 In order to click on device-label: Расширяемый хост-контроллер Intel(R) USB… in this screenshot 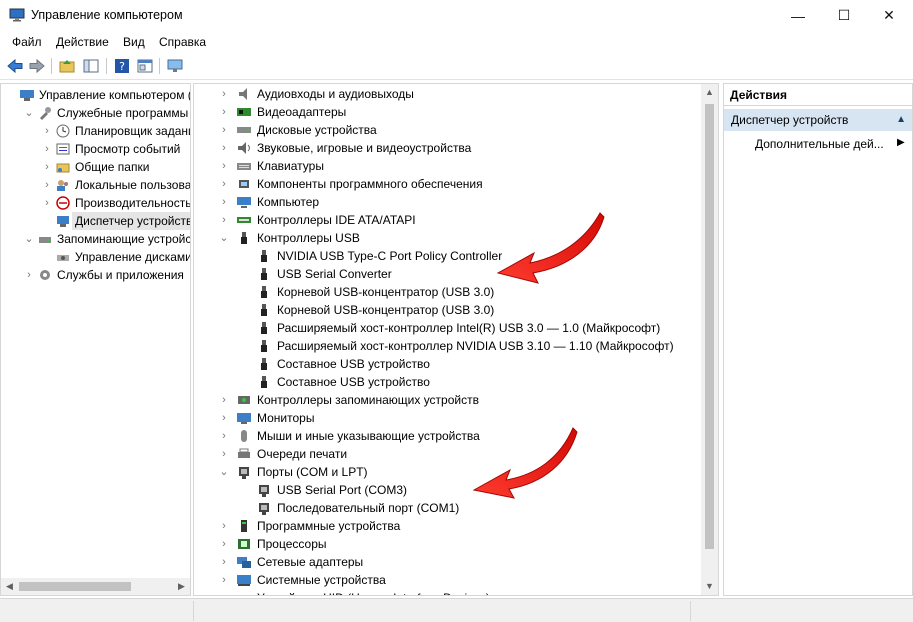, I will do `click(469, 328)`.